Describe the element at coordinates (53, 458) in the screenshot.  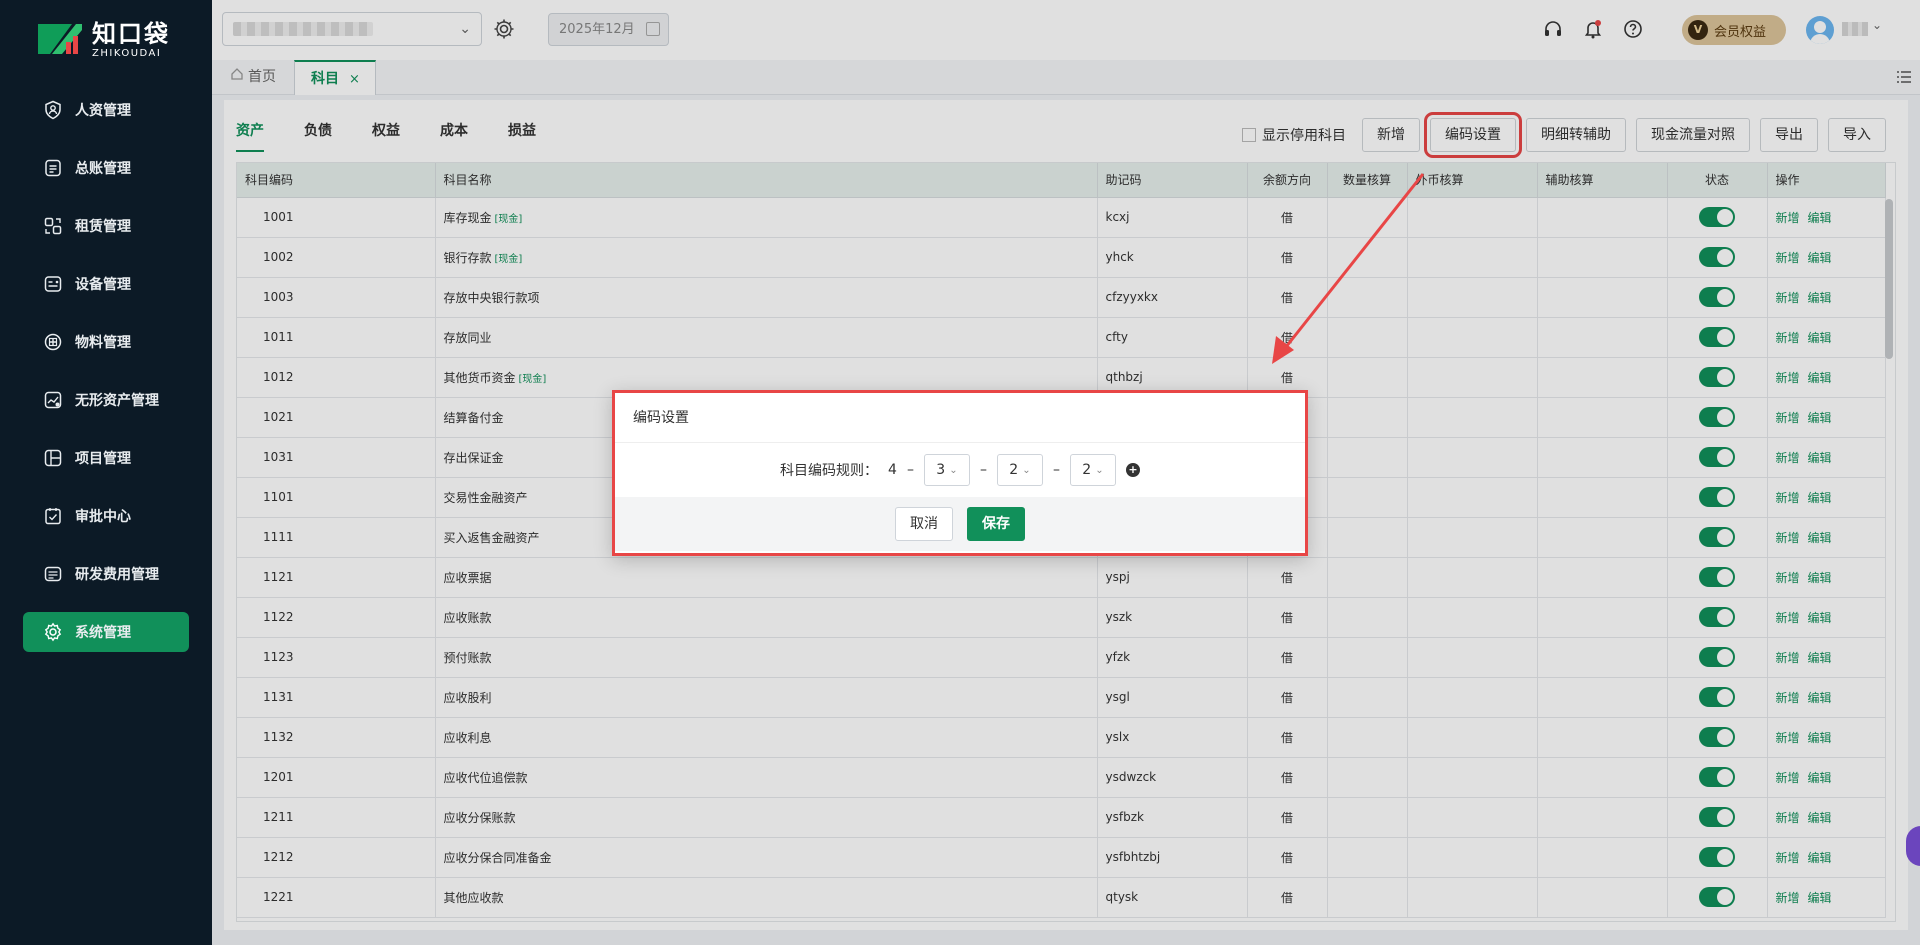
I see `project-icon` at that location.